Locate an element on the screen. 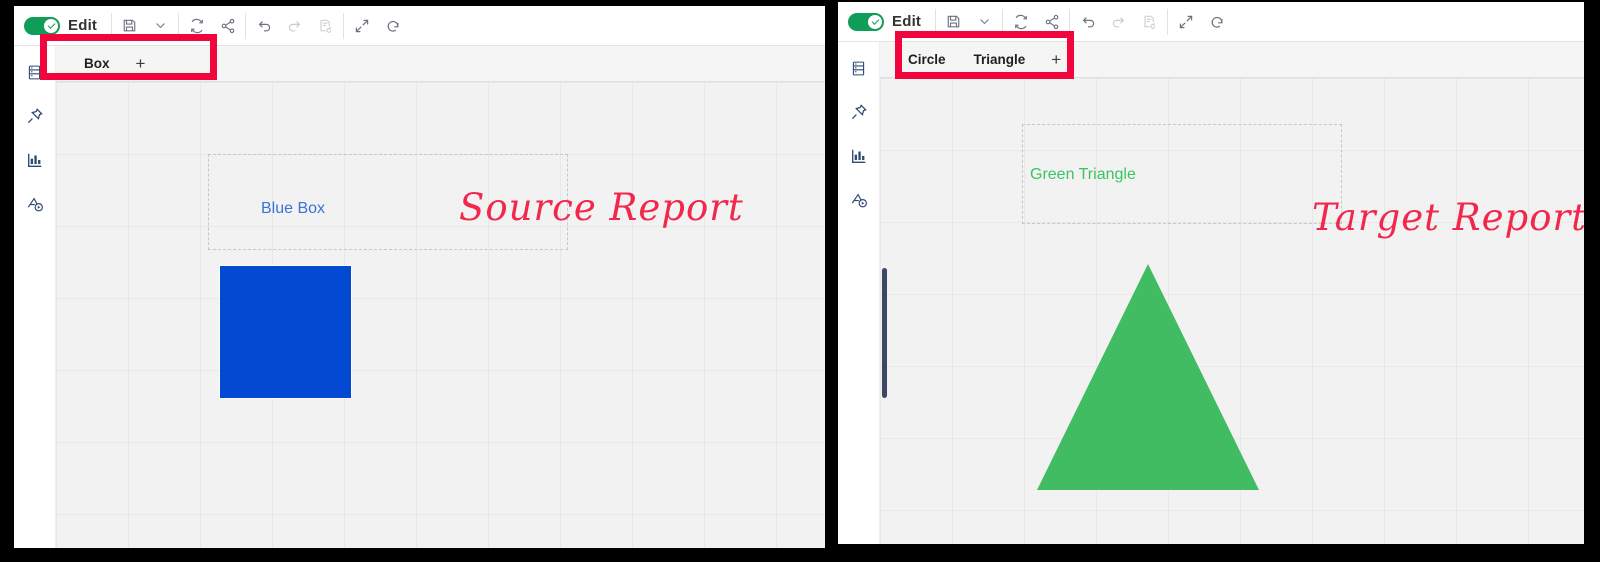 This screenshot has height=562, width=1600. blue-box-shape is located at coordinates (285, 332).